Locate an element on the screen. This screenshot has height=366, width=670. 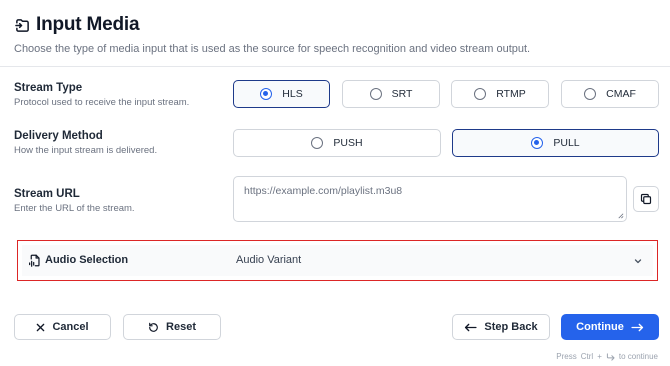
audio-selection-dropdown: Audio Selection Audio Variant is located at coordinates (337, 260).